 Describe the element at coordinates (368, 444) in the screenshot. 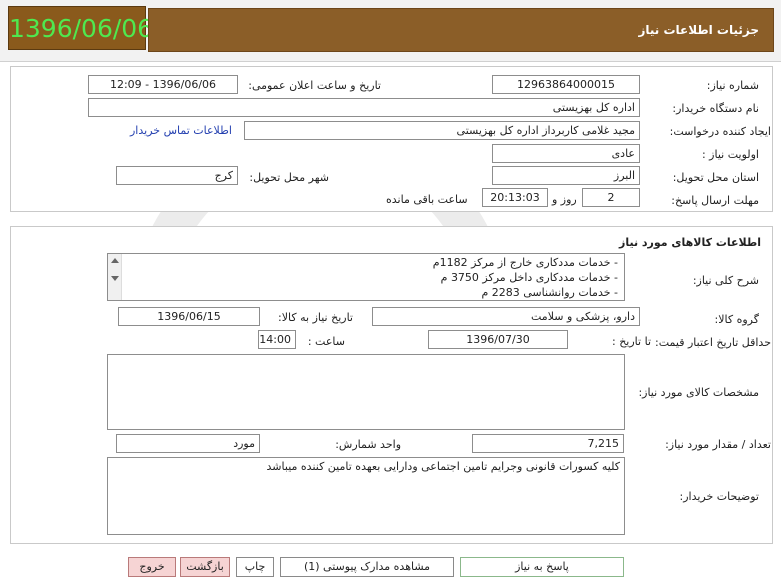

I see `unit-label: واحد شمارش:` at that location.